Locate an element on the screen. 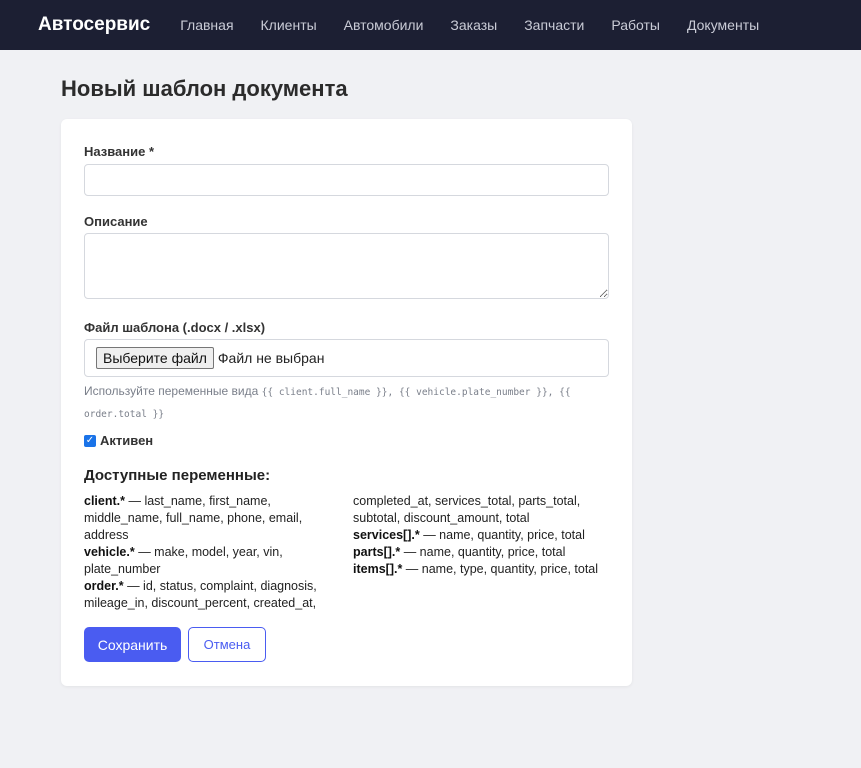  variables-title: Доступные переменные: is located at coordinates (177, 475).